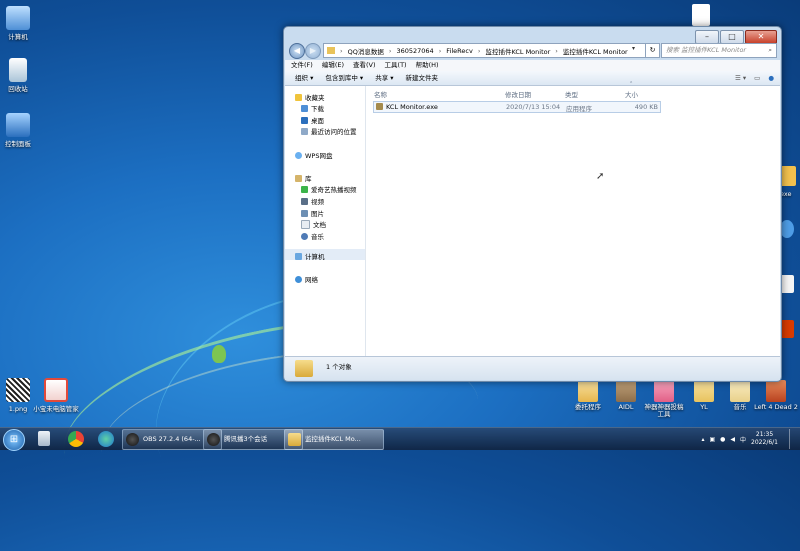 The height and width of the screenshot is (551, 800). What do you see at coordinates (764, 442) in the screenshot?
I see `clock-date: 2022/6/1` at bounding box center [764, 442].